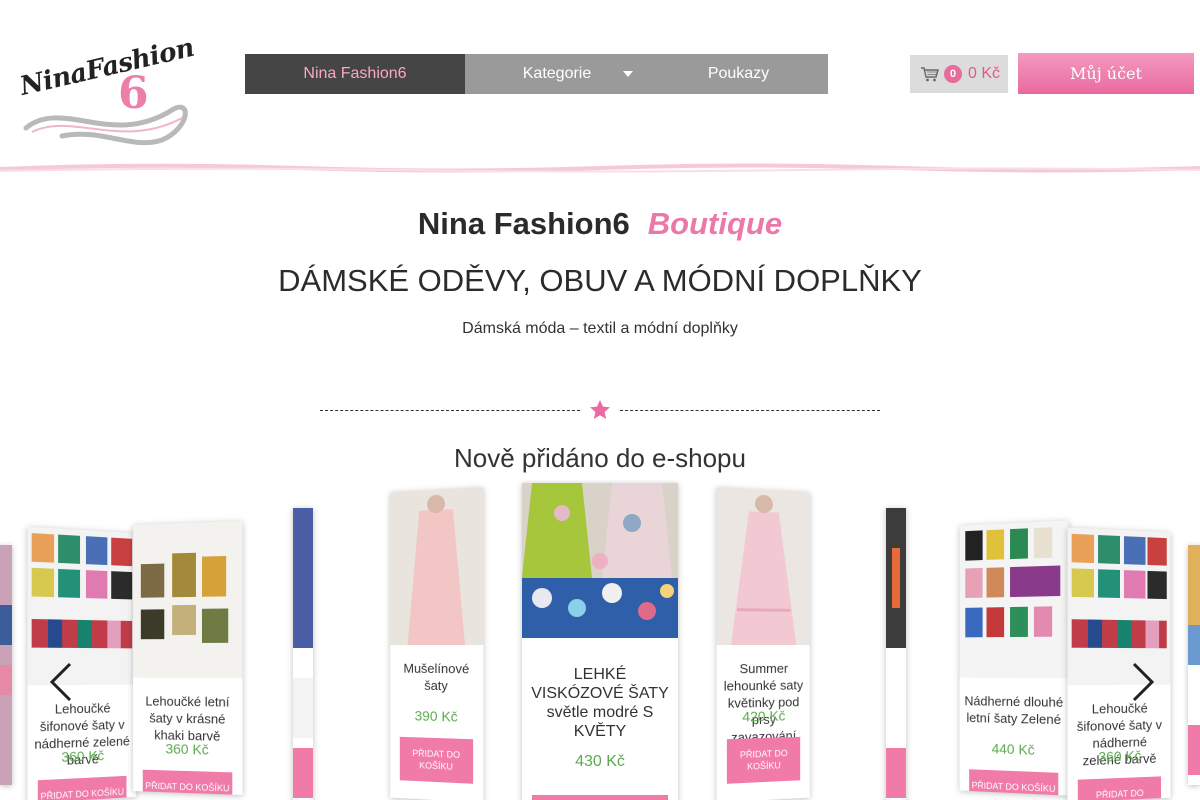 The height and width of the screenshot is (800, 1200). What do you see at coordinates (1106, 73) in the screenshot?
I see `my-account-button: Můj účet` at bounding box center [1106, 73].